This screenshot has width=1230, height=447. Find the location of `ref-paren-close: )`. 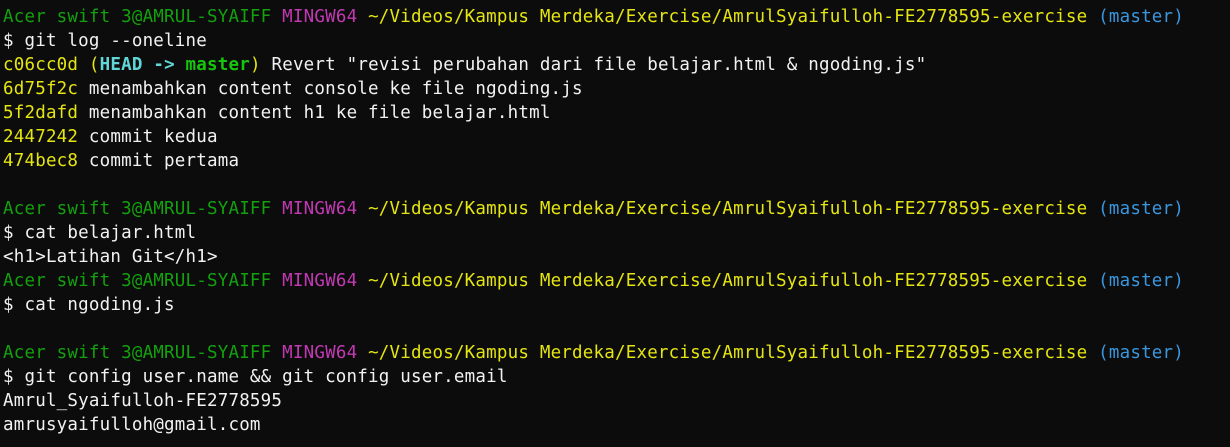

ref-paren-close: ) is located at coordinates (255, 65).